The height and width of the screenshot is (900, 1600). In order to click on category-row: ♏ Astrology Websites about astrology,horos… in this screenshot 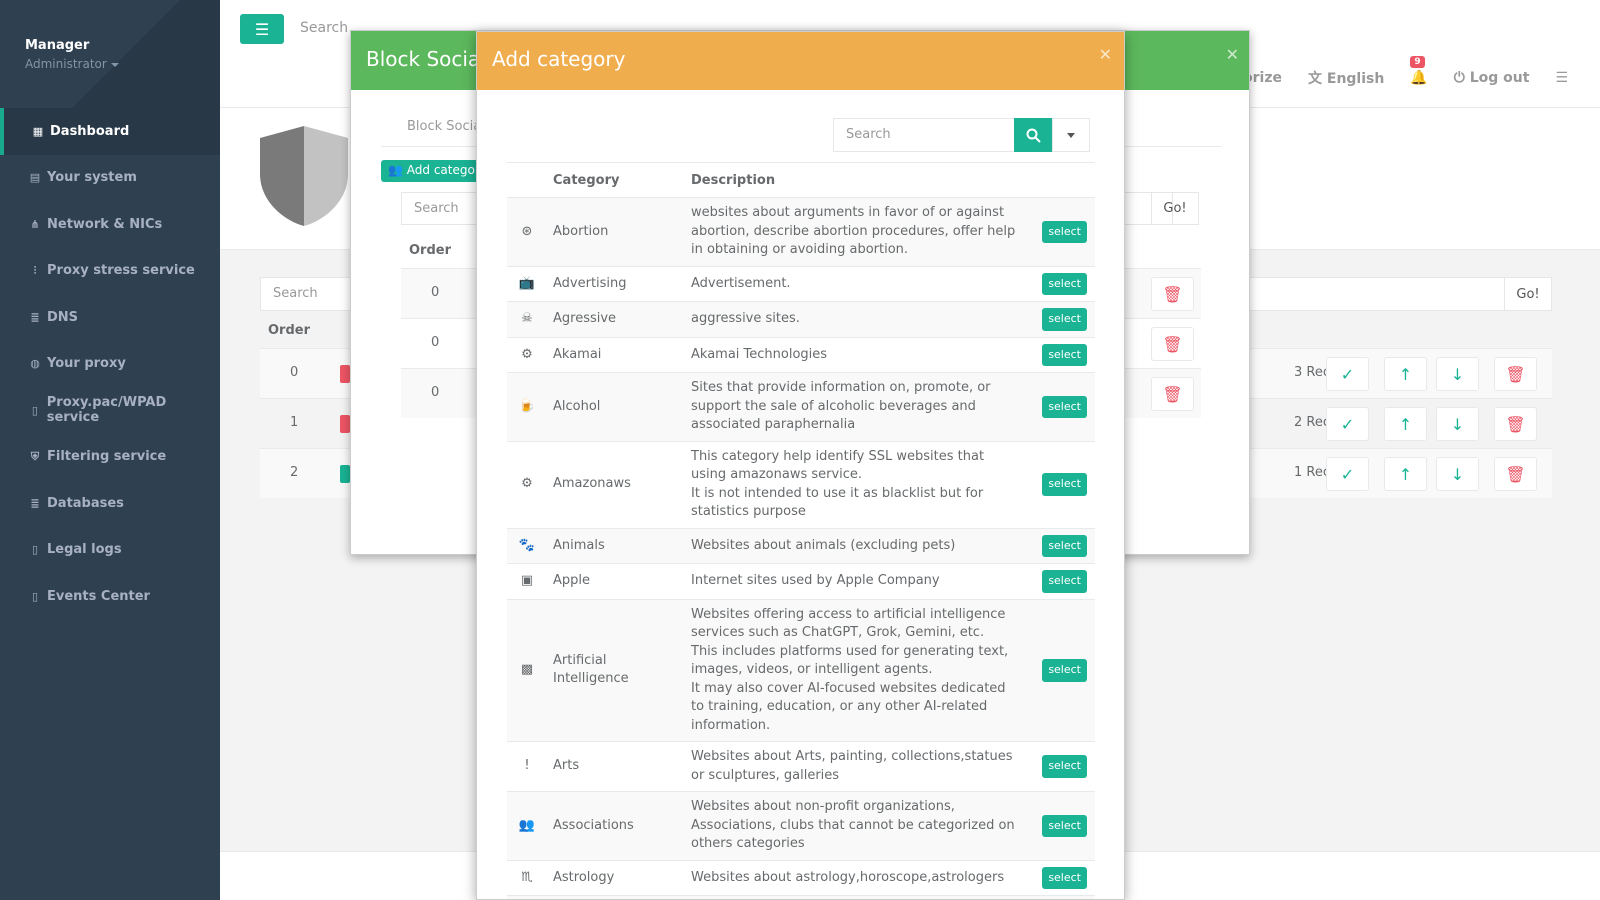, I will do `click(801, 877)`.